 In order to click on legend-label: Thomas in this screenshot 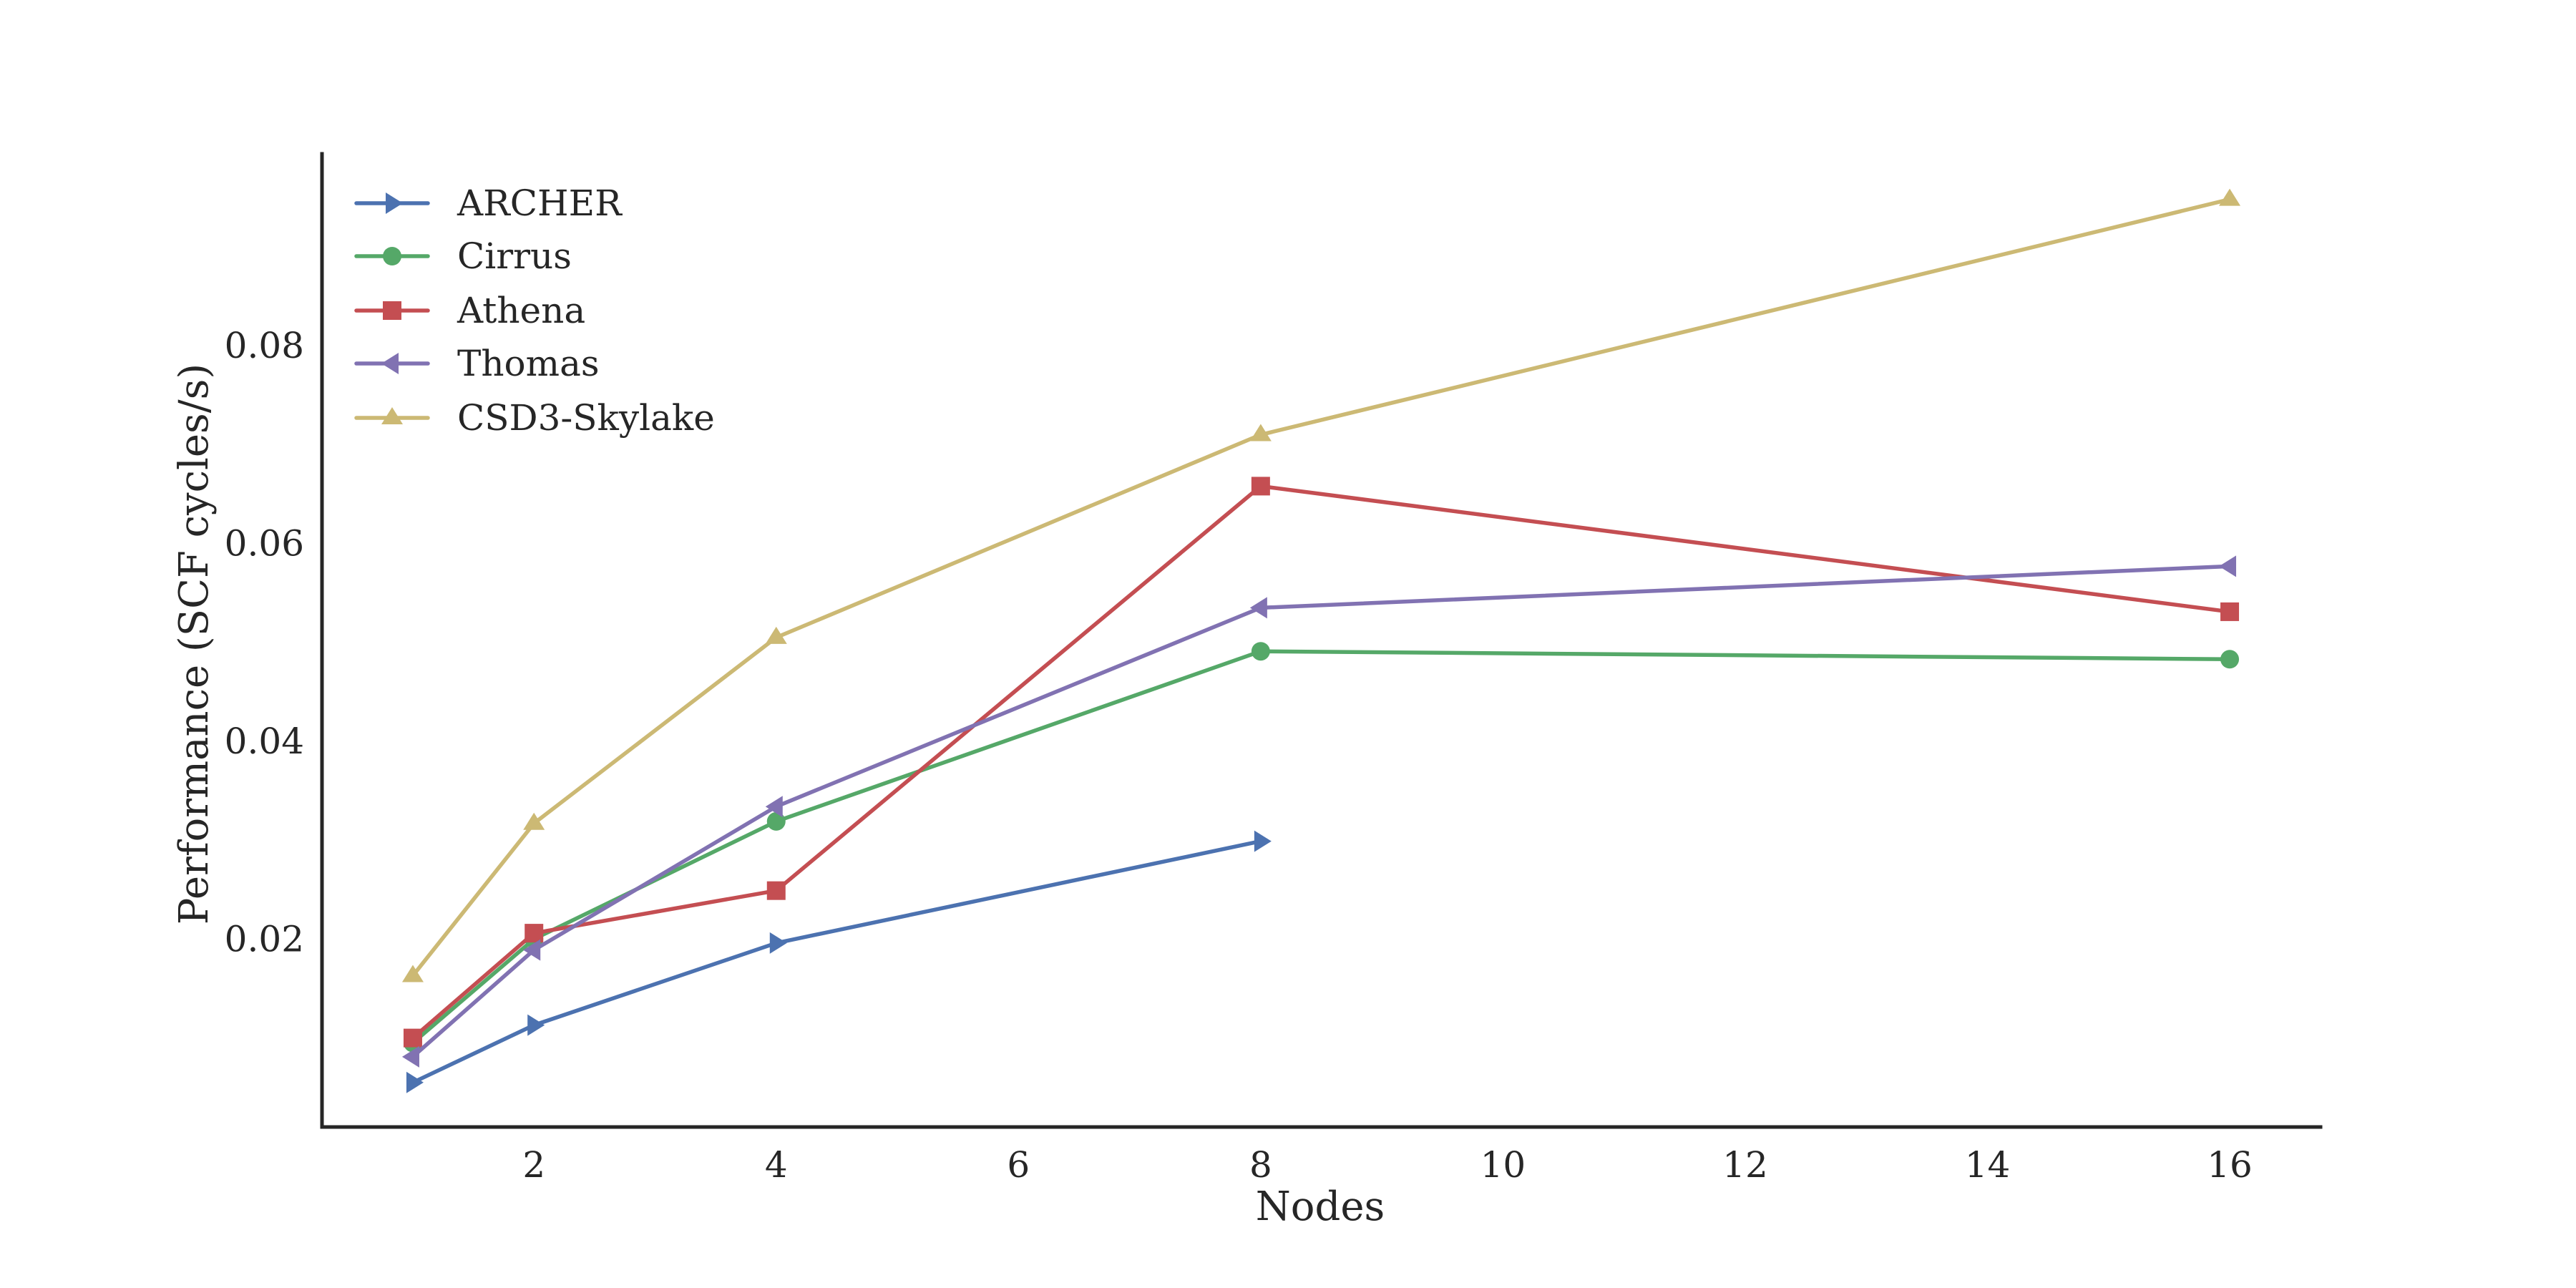, I will do `click(528, 363)`.